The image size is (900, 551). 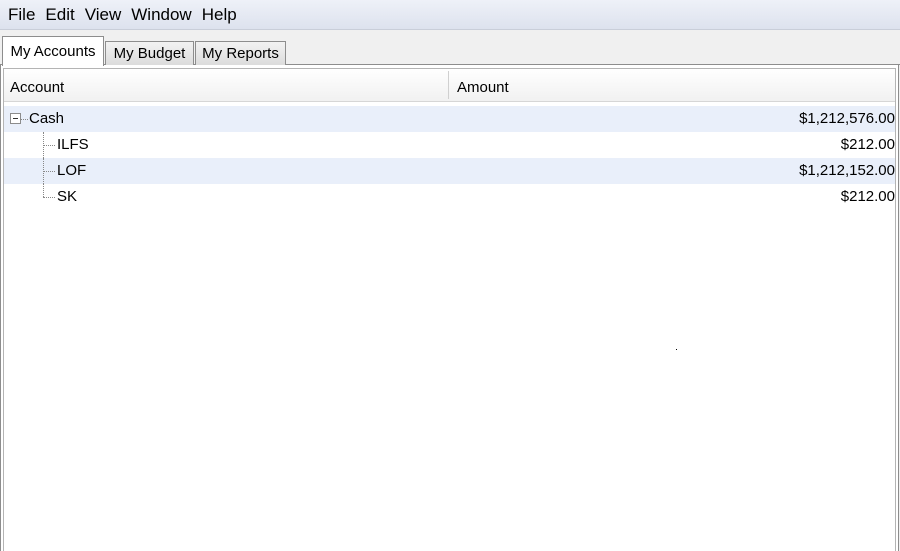 What do you see at coordinates (673, 85) in the screenshot?
I see `column-header-amount: Amount` at bounding box center [673, 85].